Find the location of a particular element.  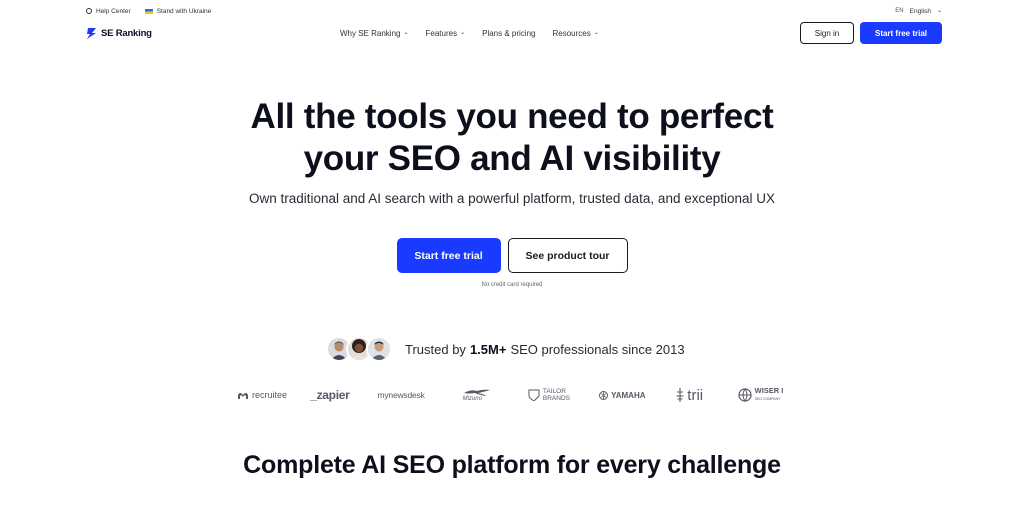

nav-item-label: Plans & pricing is located at coordinates (509, 33).